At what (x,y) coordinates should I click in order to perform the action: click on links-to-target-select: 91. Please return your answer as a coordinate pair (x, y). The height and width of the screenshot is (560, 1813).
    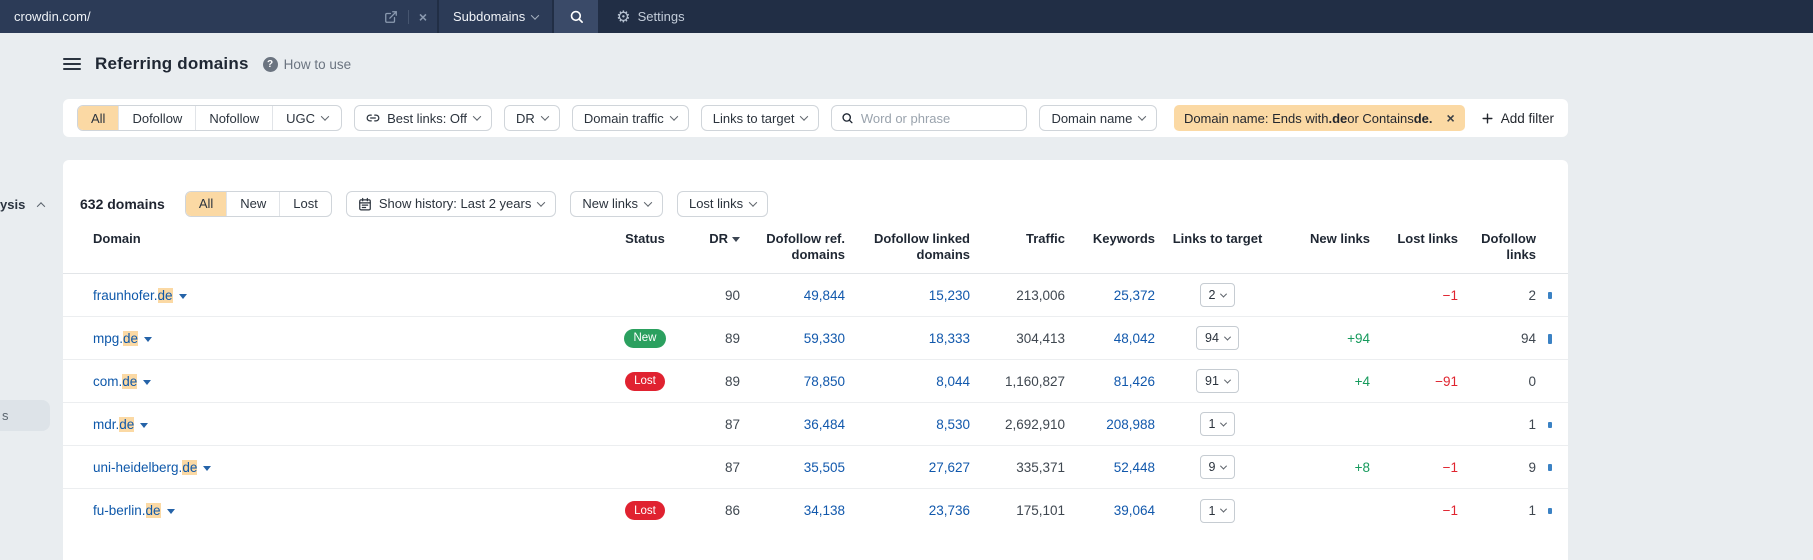
    Looking at the image, I should click on (1217, 381).